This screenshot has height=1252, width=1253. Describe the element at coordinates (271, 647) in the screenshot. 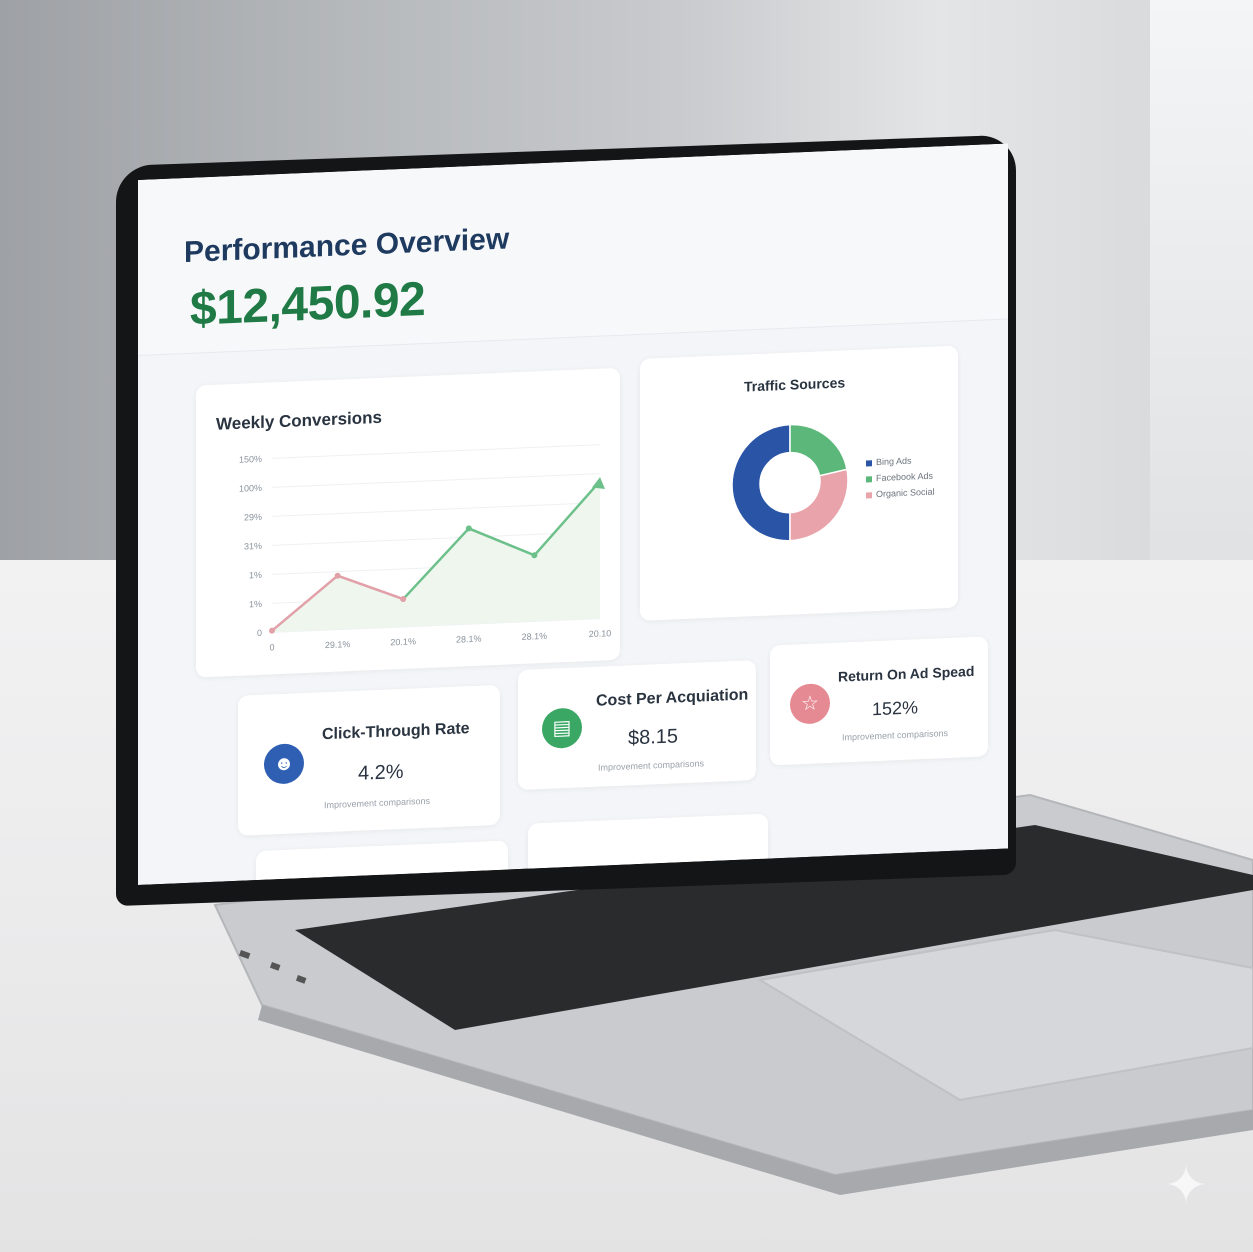

I see `x-tick-label: 0` at that location.